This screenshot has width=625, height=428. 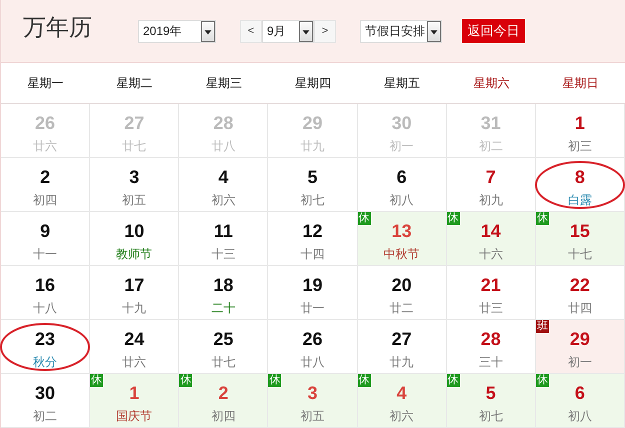 I want to click on day-cell: 25 廿七, so click(x=223, y=347).